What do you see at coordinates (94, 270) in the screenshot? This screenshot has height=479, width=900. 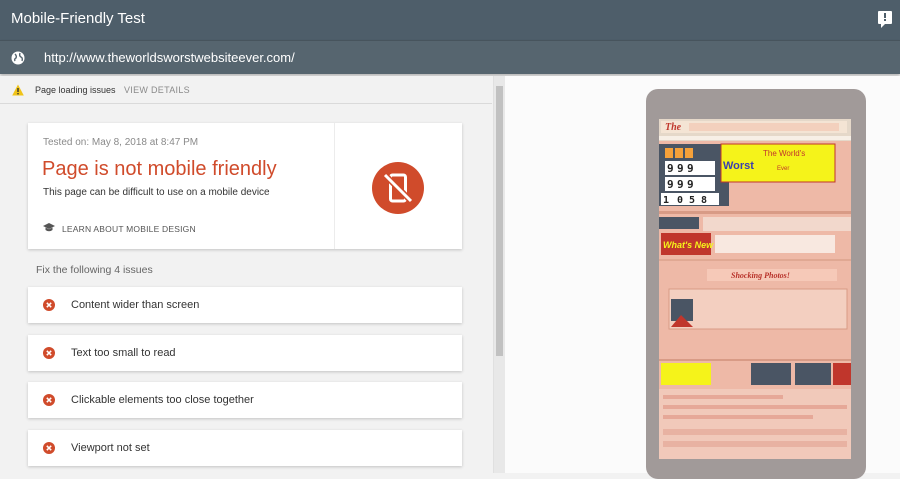 I see `issues-header: Fix the following 4 issues` at bounding box center [94, 270].